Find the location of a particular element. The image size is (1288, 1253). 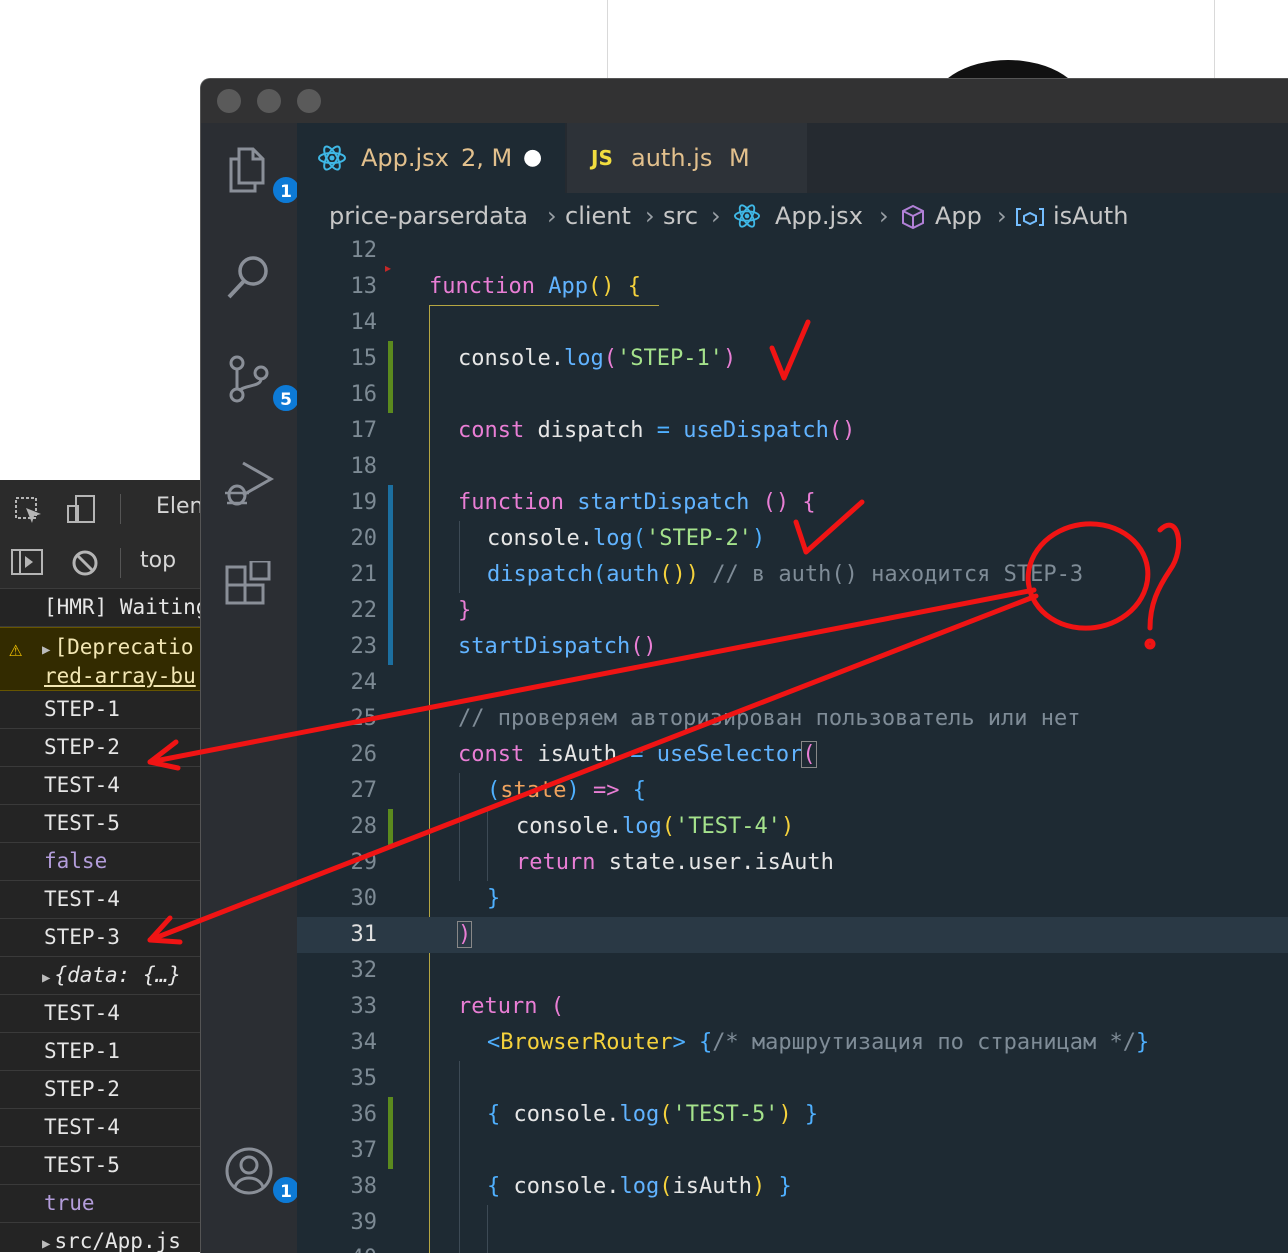

zoom-window-button is located at coordinates (309, 101).